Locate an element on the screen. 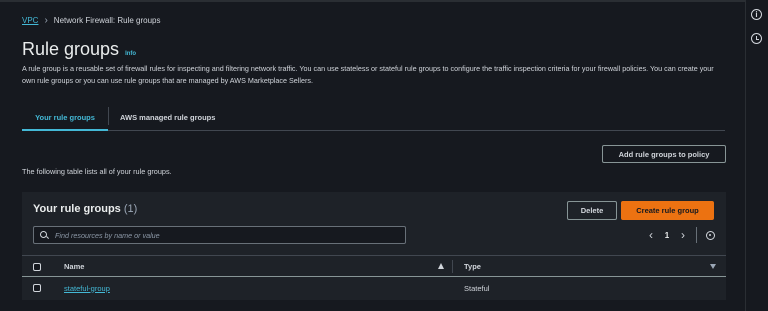  search-box is located at coordinates (219, 235).